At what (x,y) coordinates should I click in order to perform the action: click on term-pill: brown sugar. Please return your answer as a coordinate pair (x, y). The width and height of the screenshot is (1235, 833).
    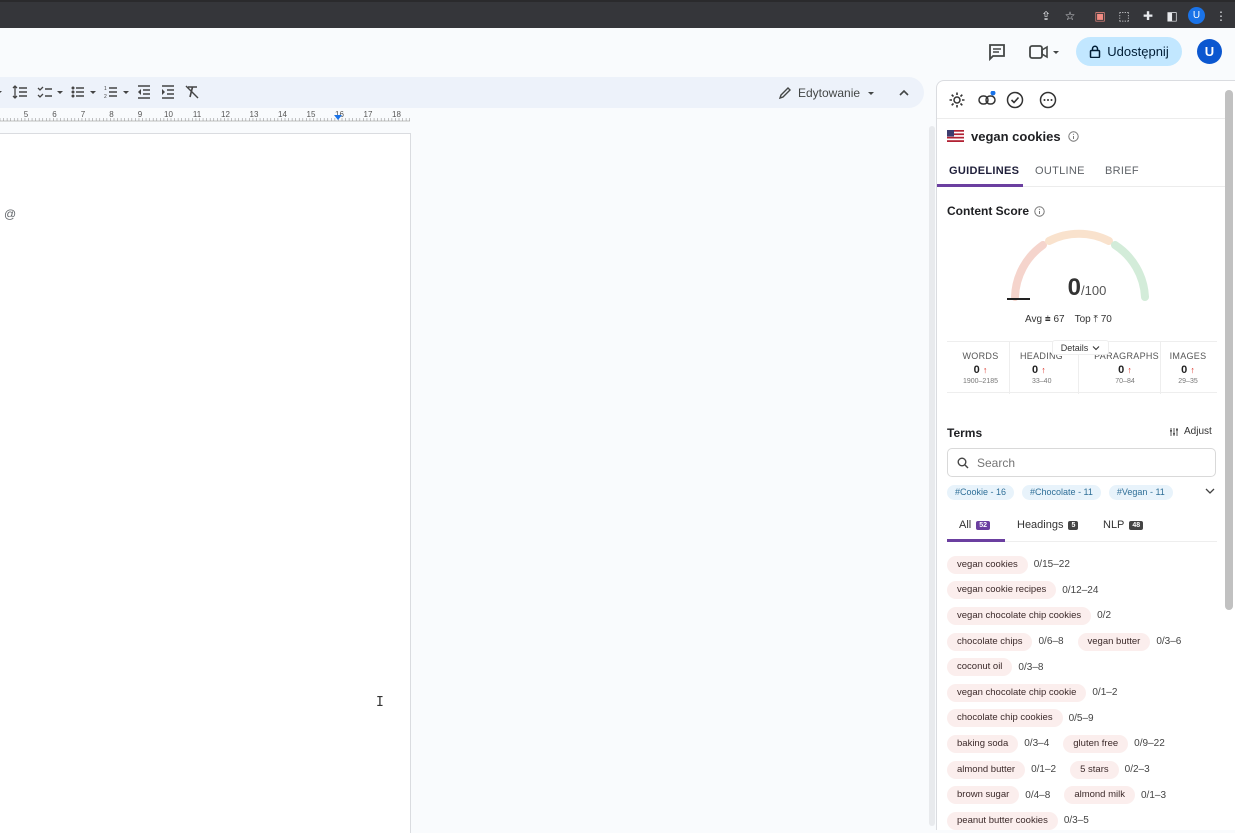
    Looking at the image, I should click on (983, 795).